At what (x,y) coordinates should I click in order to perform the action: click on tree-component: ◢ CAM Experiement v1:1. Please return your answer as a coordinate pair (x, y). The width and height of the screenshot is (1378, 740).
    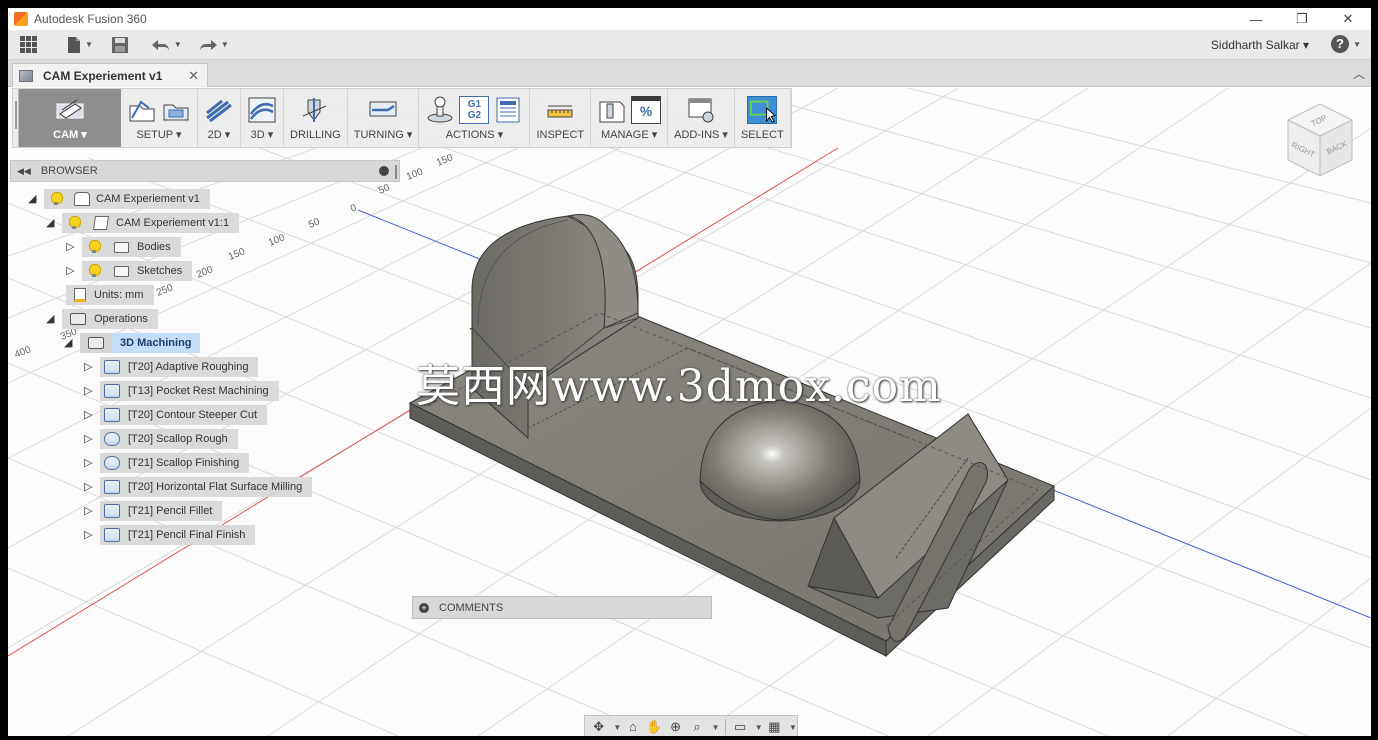
    Looking at the image, I should click on (143, 223).